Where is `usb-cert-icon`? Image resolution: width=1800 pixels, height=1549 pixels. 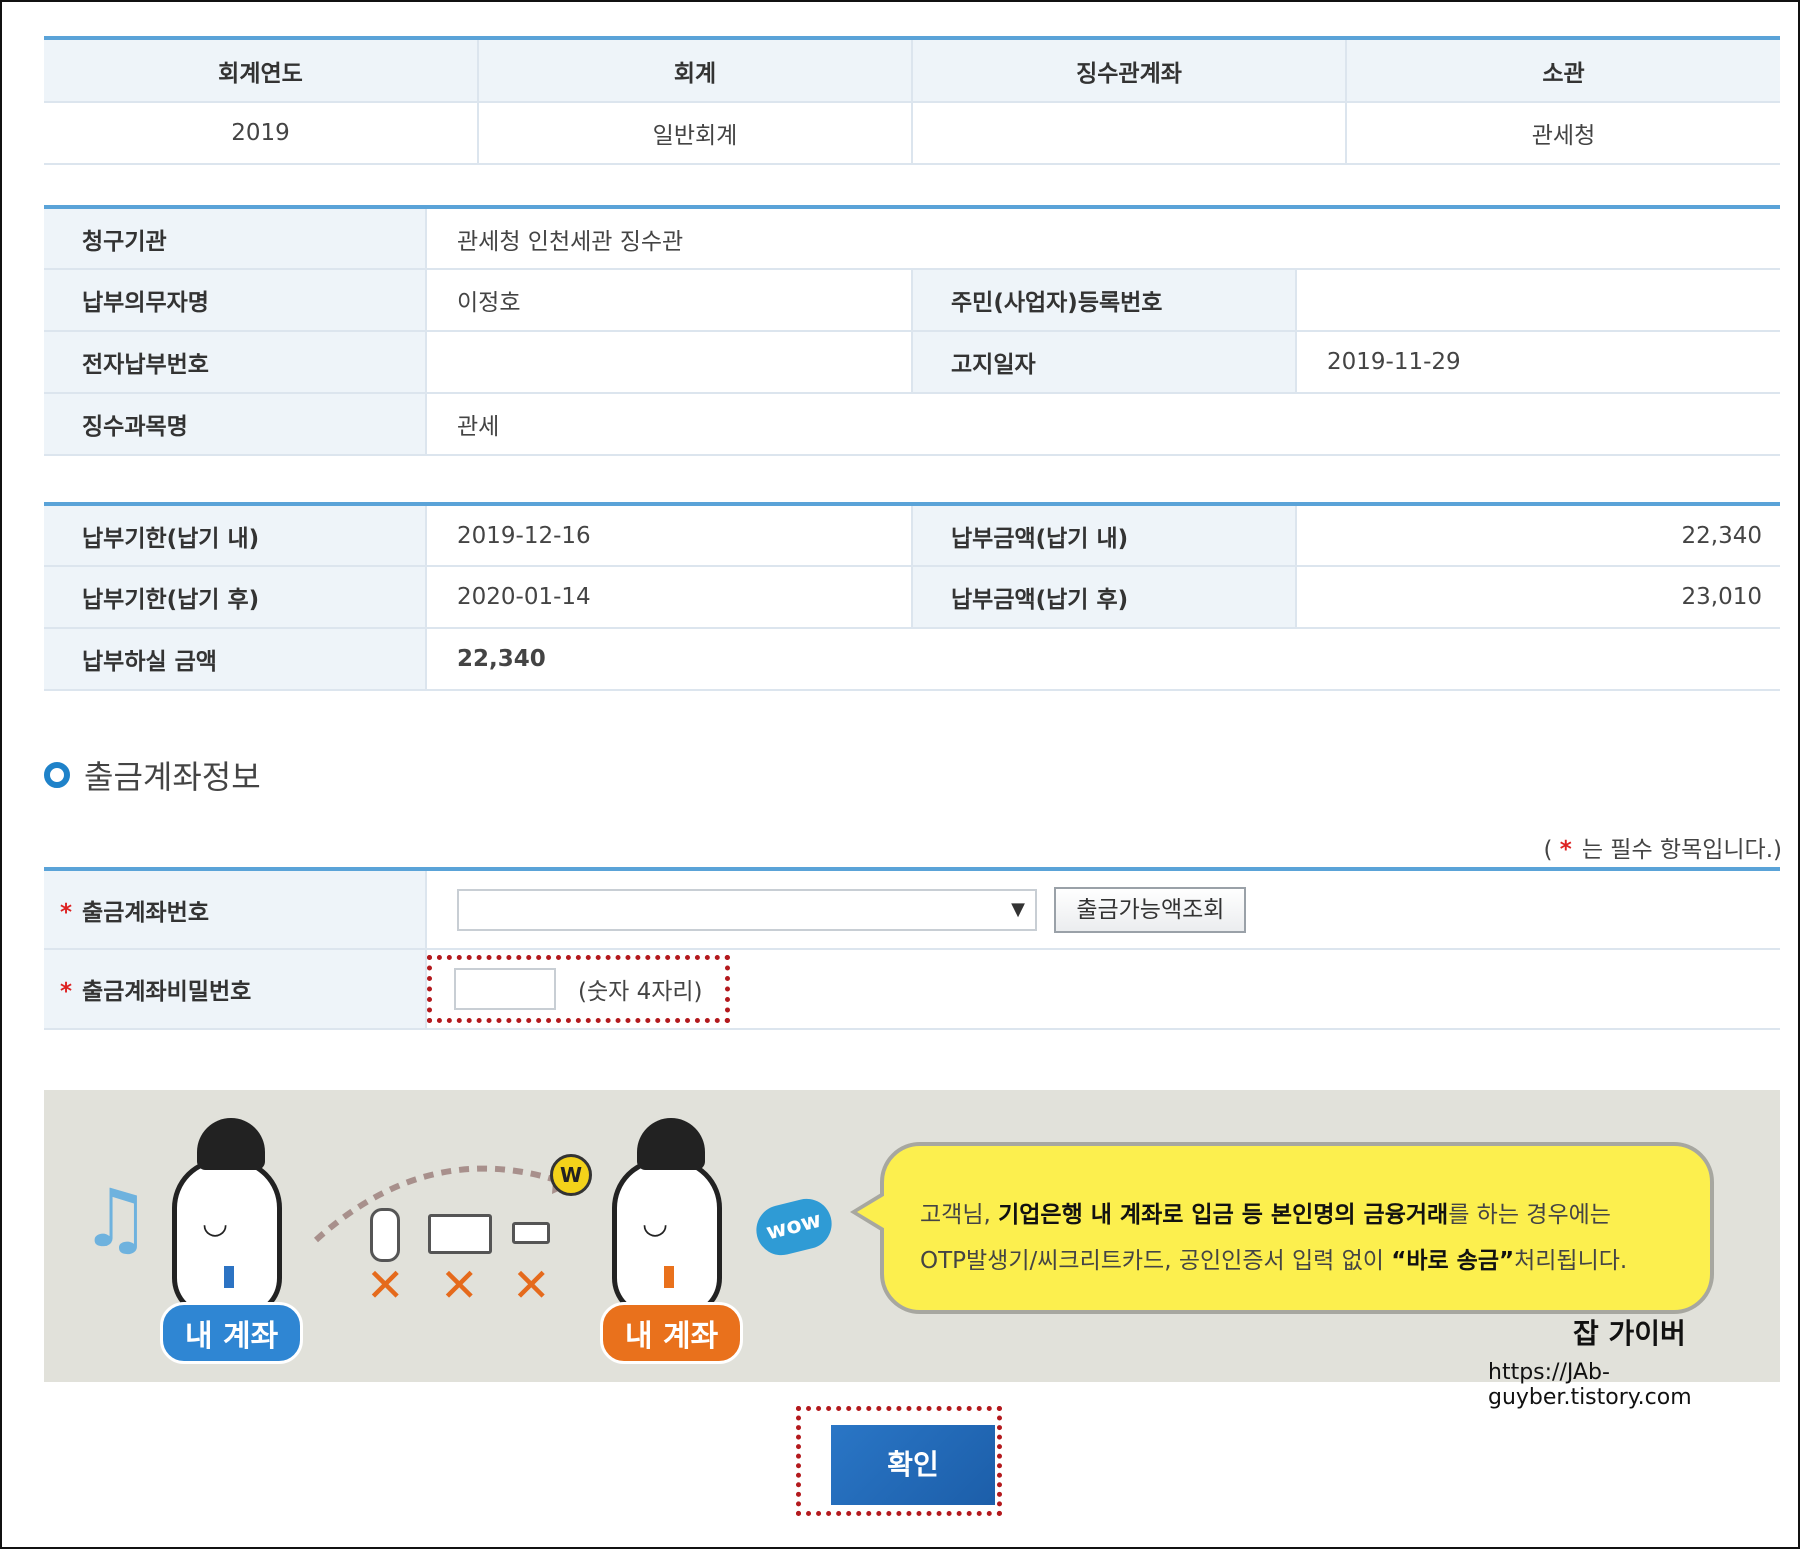 usb-cert-icon is located at coordinates (531, 1233).